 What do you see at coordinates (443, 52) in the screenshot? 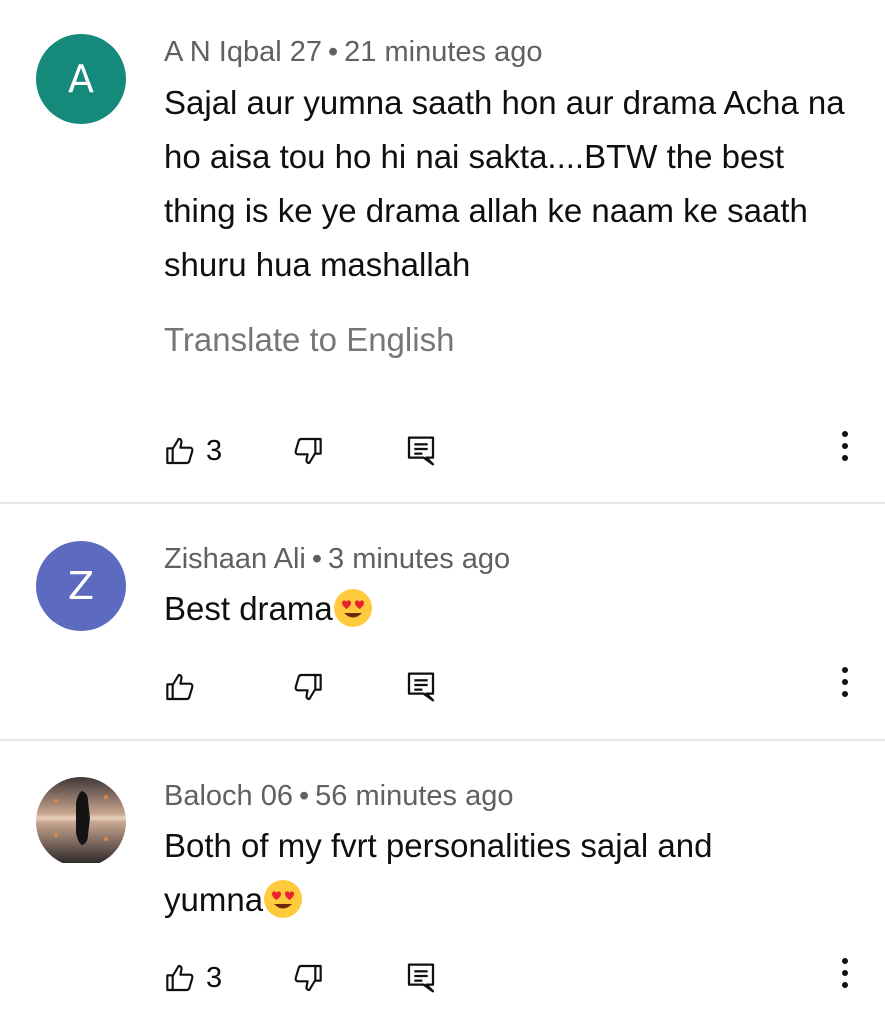
I see `comment-time: 21 minutes ago` at bounding box center [443, 52].